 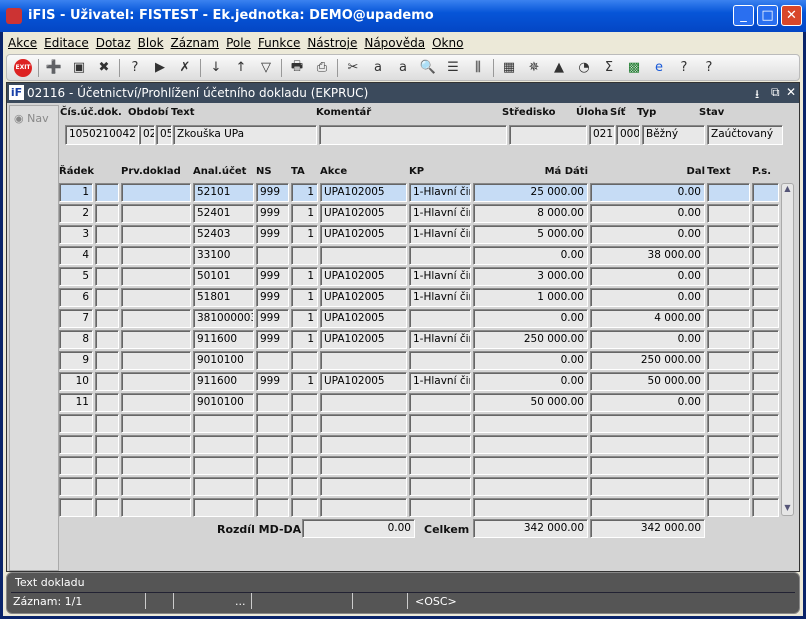 What do you see at coordinates (647, 318) in the screenshot?
I see `grid-cell: 4 000.00` at bounding box center [647, 318].